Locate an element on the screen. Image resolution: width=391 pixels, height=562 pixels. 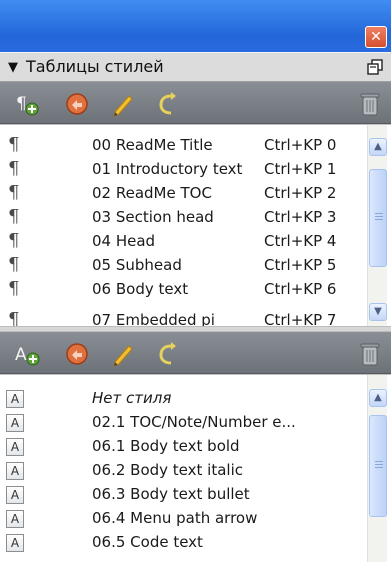
list-item: A 06.3 Body text bullet is located at coordinates (180, 496).